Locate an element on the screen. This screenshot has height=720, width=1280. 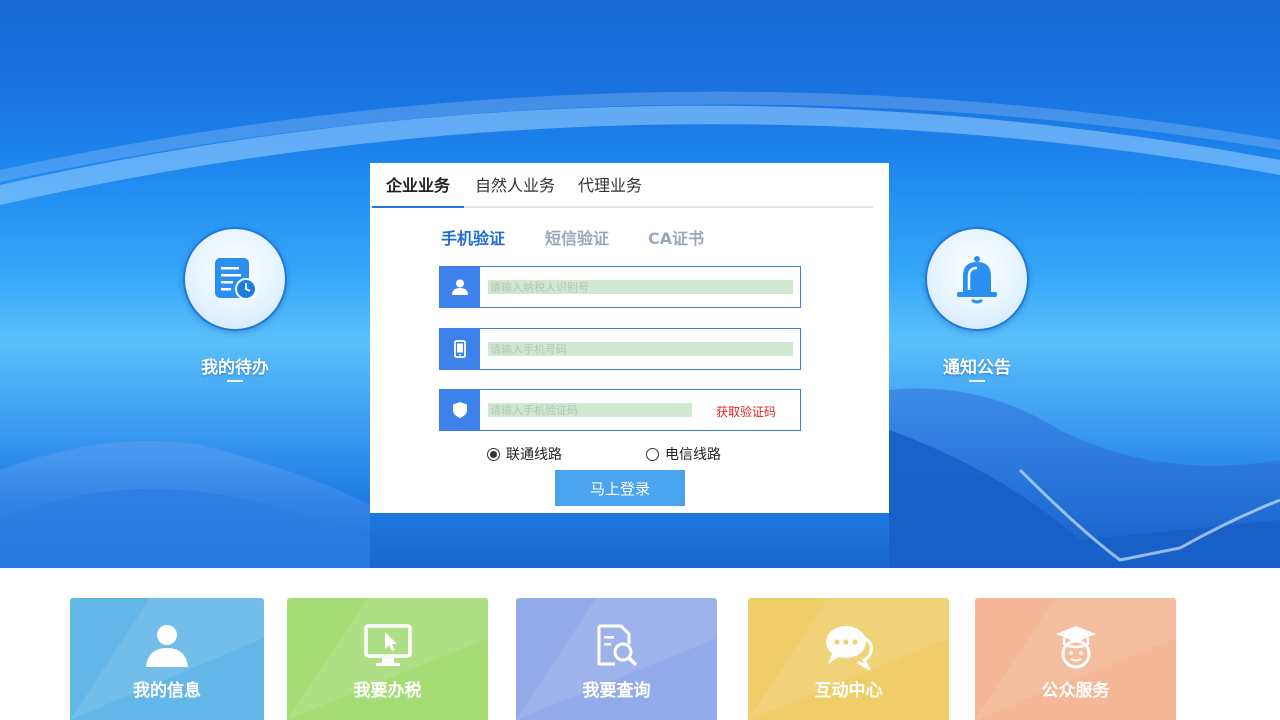
network-line-selector: 联通线路 电信线路 is located at coordinates (629, 454).